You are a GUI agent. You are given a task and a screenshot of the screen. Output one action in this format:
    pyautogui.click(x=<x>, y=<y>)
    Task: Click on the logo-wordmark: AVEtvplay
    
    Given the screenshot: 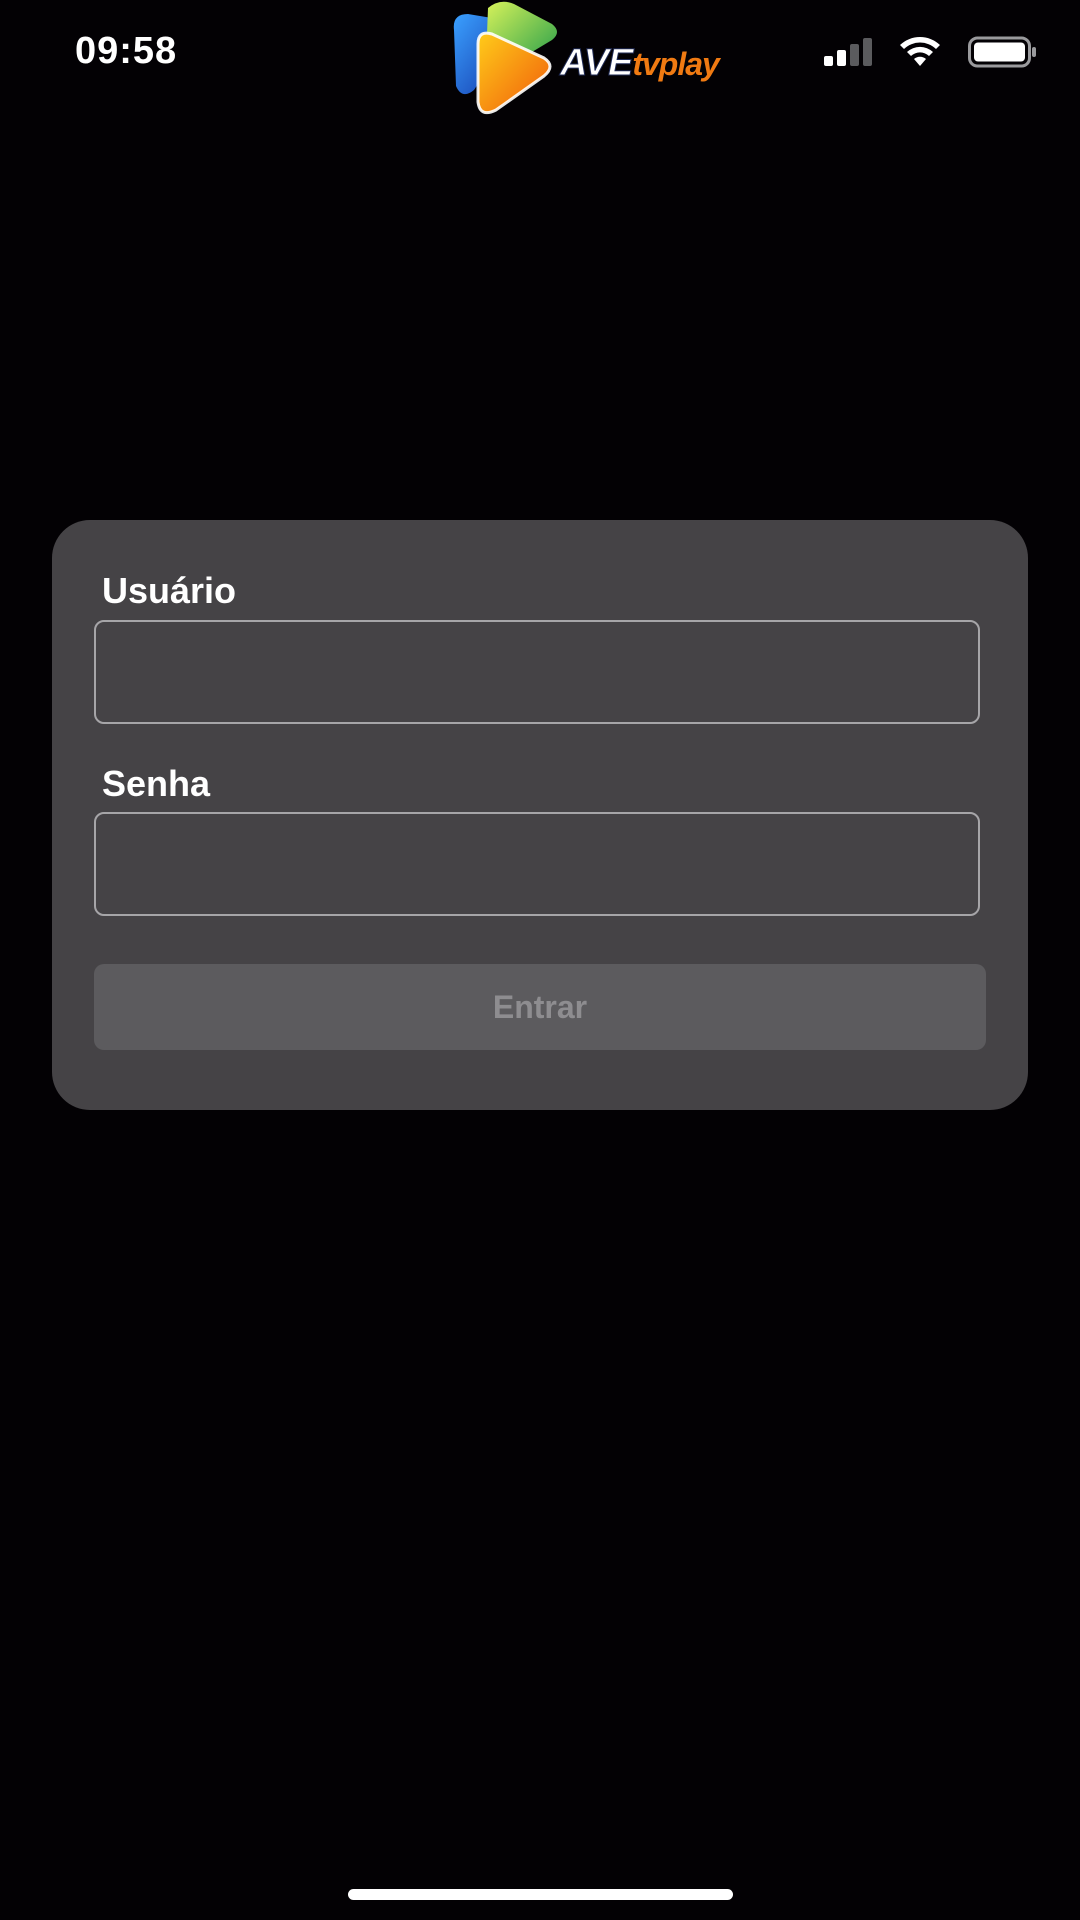 What is the action you would take?
    pyautogui.click(x=639, y=63)
    